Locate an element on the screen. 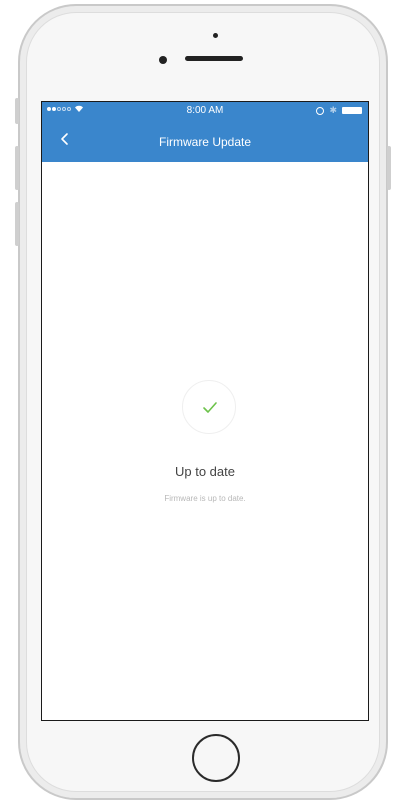  volume-up-button is located at coordinates (17, 168).